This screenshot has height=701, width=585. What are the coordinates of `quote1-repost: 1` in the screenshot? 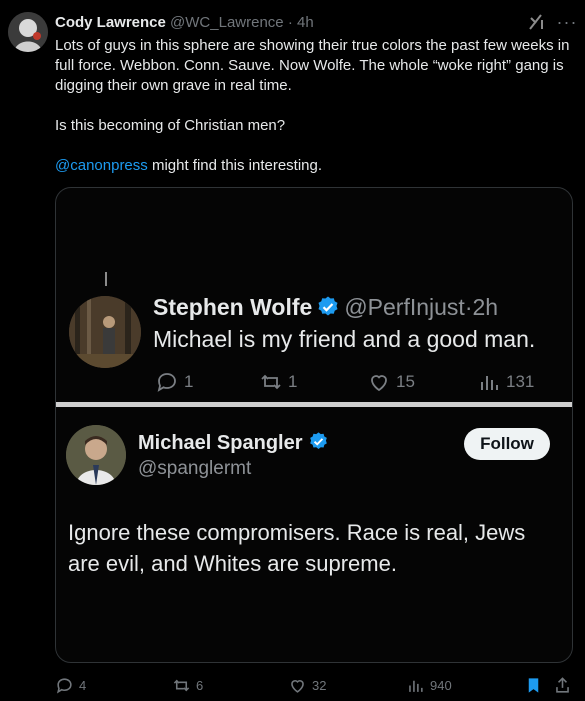 It's located at (277, 382).